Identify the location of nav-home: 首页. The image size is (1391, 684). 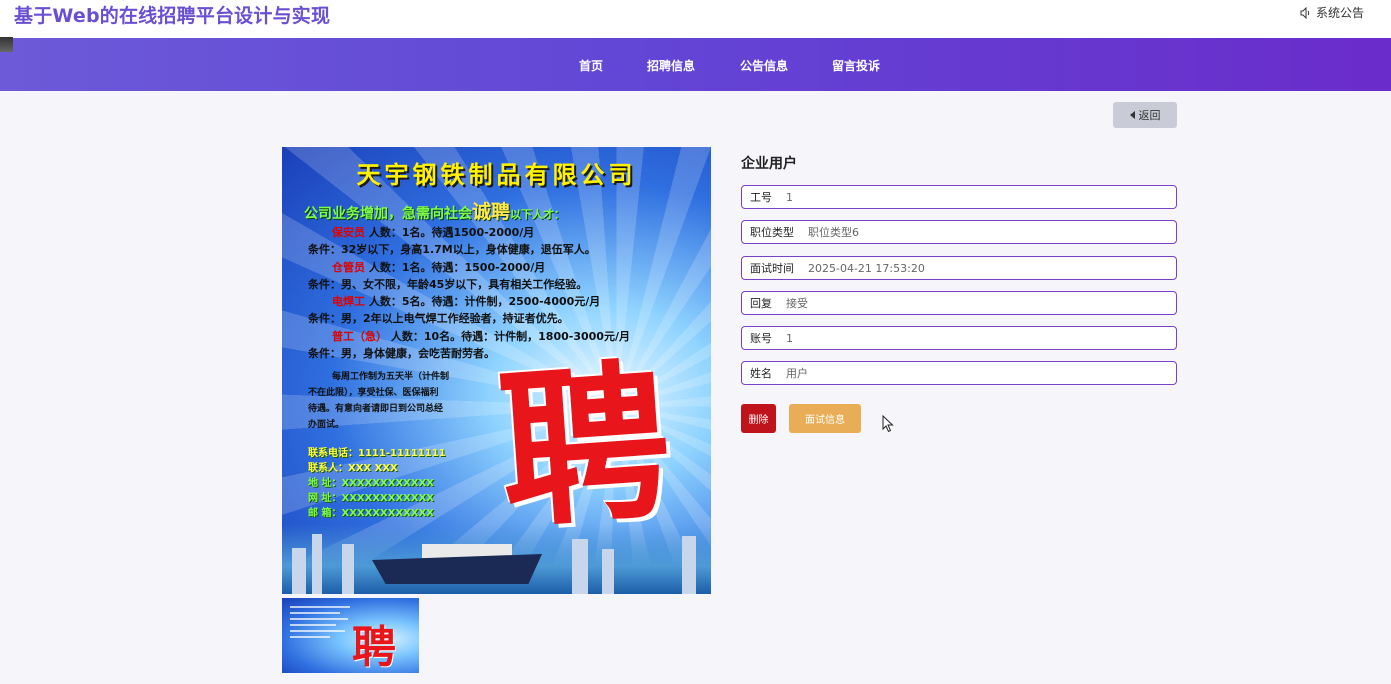
(591, 65).